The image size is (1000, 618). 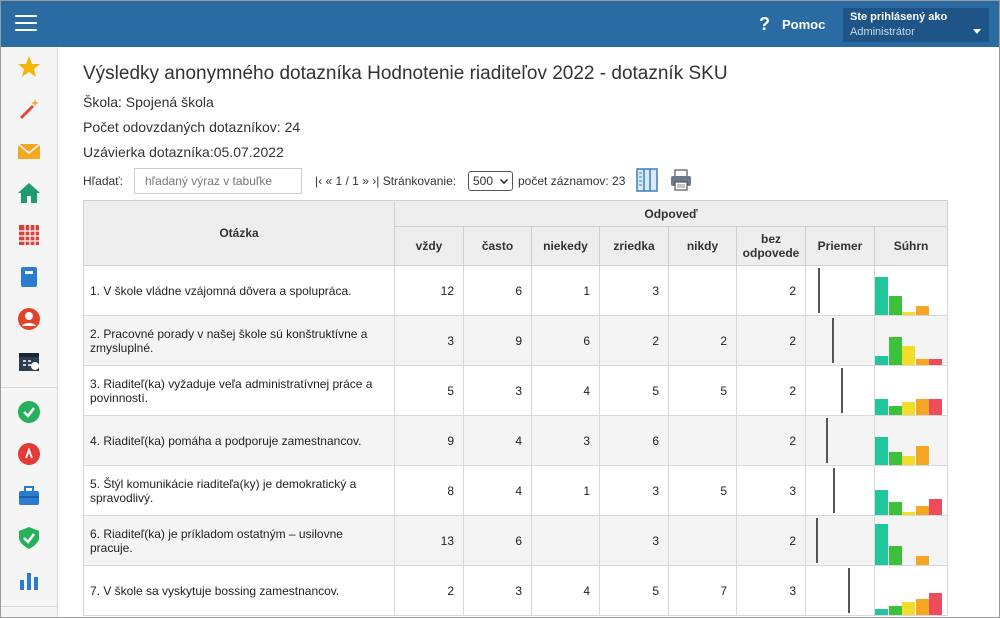 What do you see at coordinates (840, 246) in the screenshot?
I see `average-header: Priemer` at bounding box center [840, 246].